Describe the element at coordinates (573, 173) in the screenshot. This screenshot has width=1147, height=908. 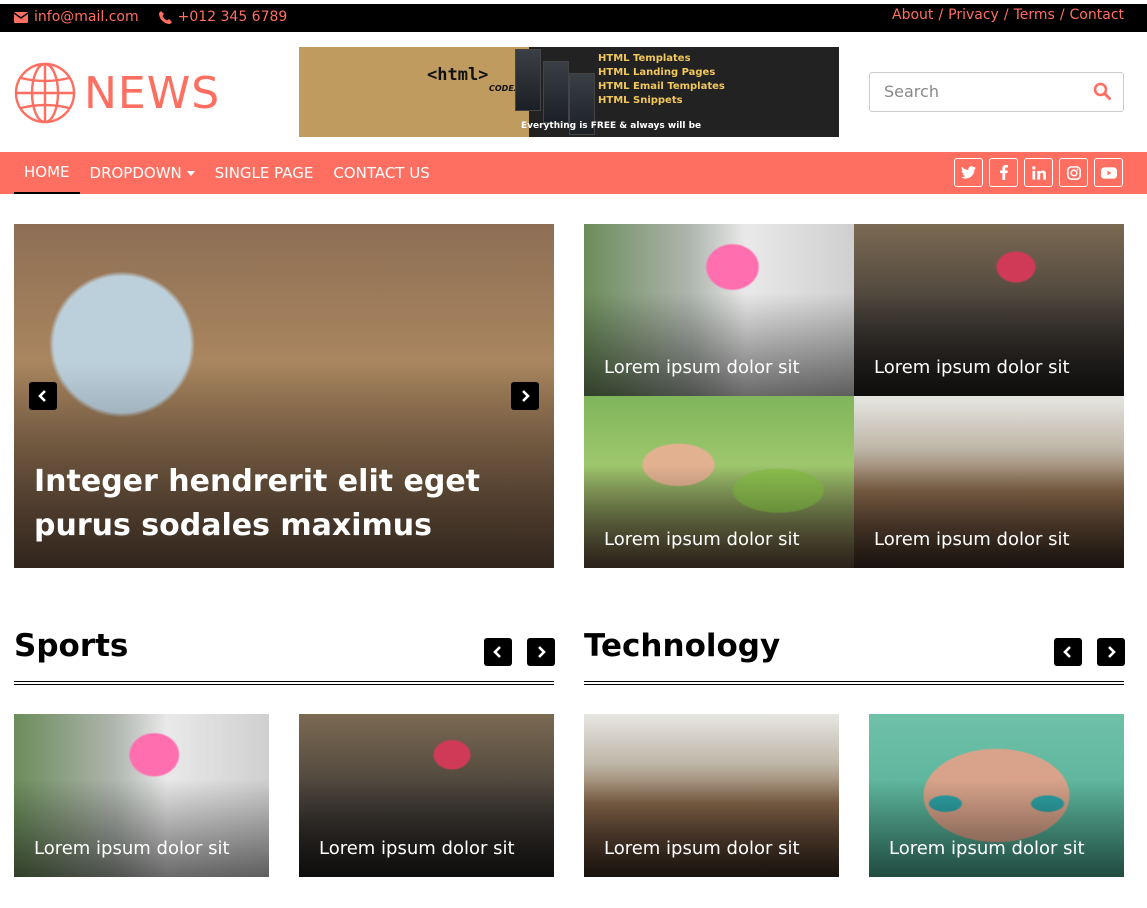
I see `main-nav: HOME DROPDOWN SINGLE PAGE CONTACT US` at that location.